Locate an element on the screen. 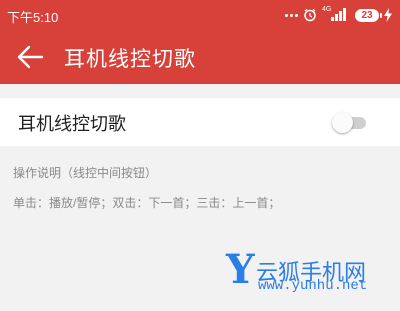 Image resolution: width=400 pixels, height=311 pixels. battery-level: 23 is located at coordinates (367, 15).